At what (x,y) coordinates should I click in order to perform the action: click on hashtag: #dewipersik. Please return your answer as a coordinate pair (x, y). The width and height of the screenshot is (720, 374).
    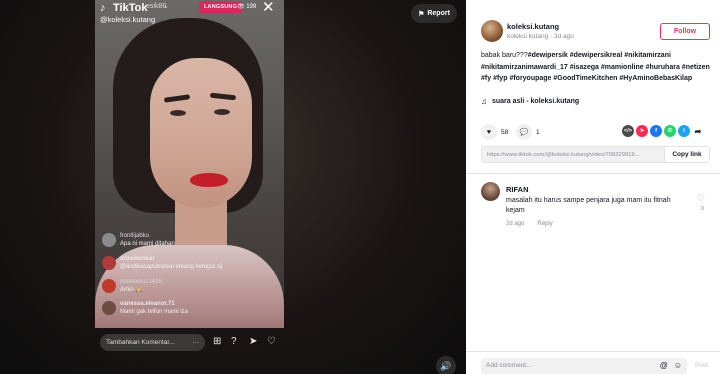
    Looking at the image, I should click on (548, 55).